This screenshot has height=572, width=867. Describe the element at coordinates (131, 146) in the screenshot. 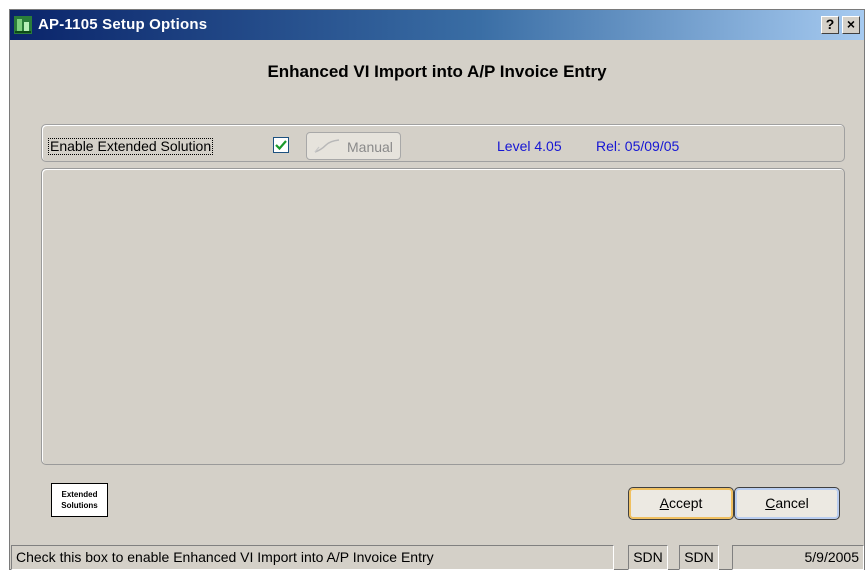

I see `enable-extended-solution-label: Enable Extended Solution` at that location.